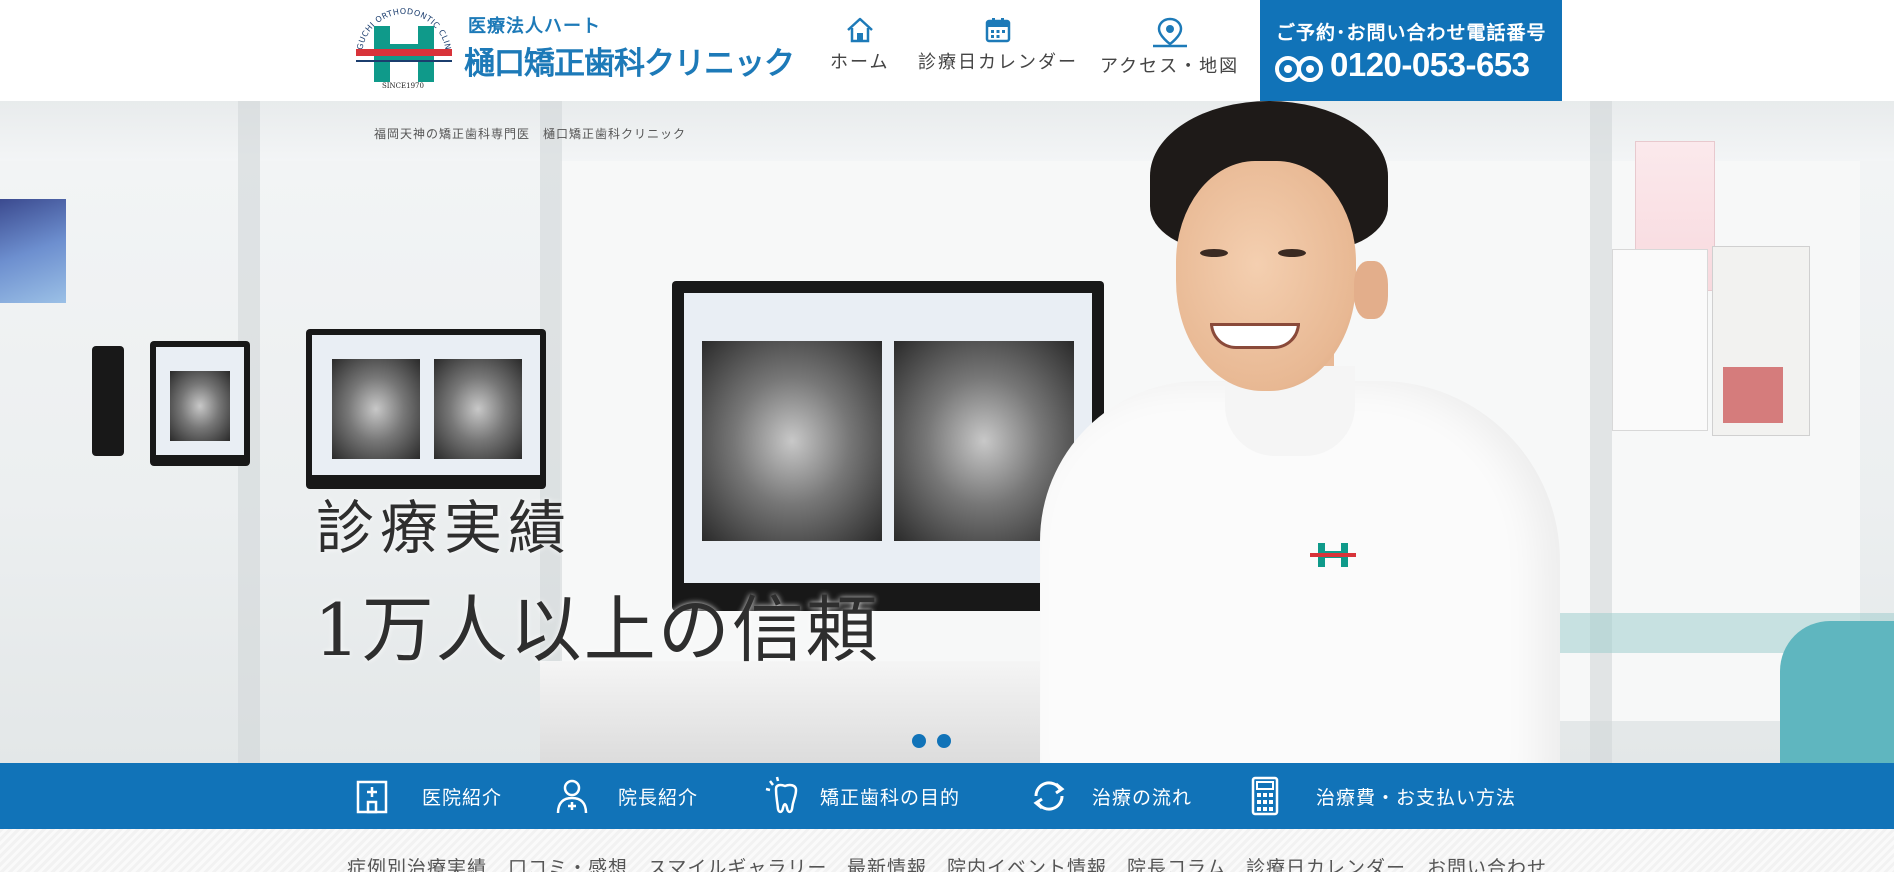  Describe the element at coordinates (1430, 64) in the screenshot. I see `phone-number: 0120-053-653` at that location.